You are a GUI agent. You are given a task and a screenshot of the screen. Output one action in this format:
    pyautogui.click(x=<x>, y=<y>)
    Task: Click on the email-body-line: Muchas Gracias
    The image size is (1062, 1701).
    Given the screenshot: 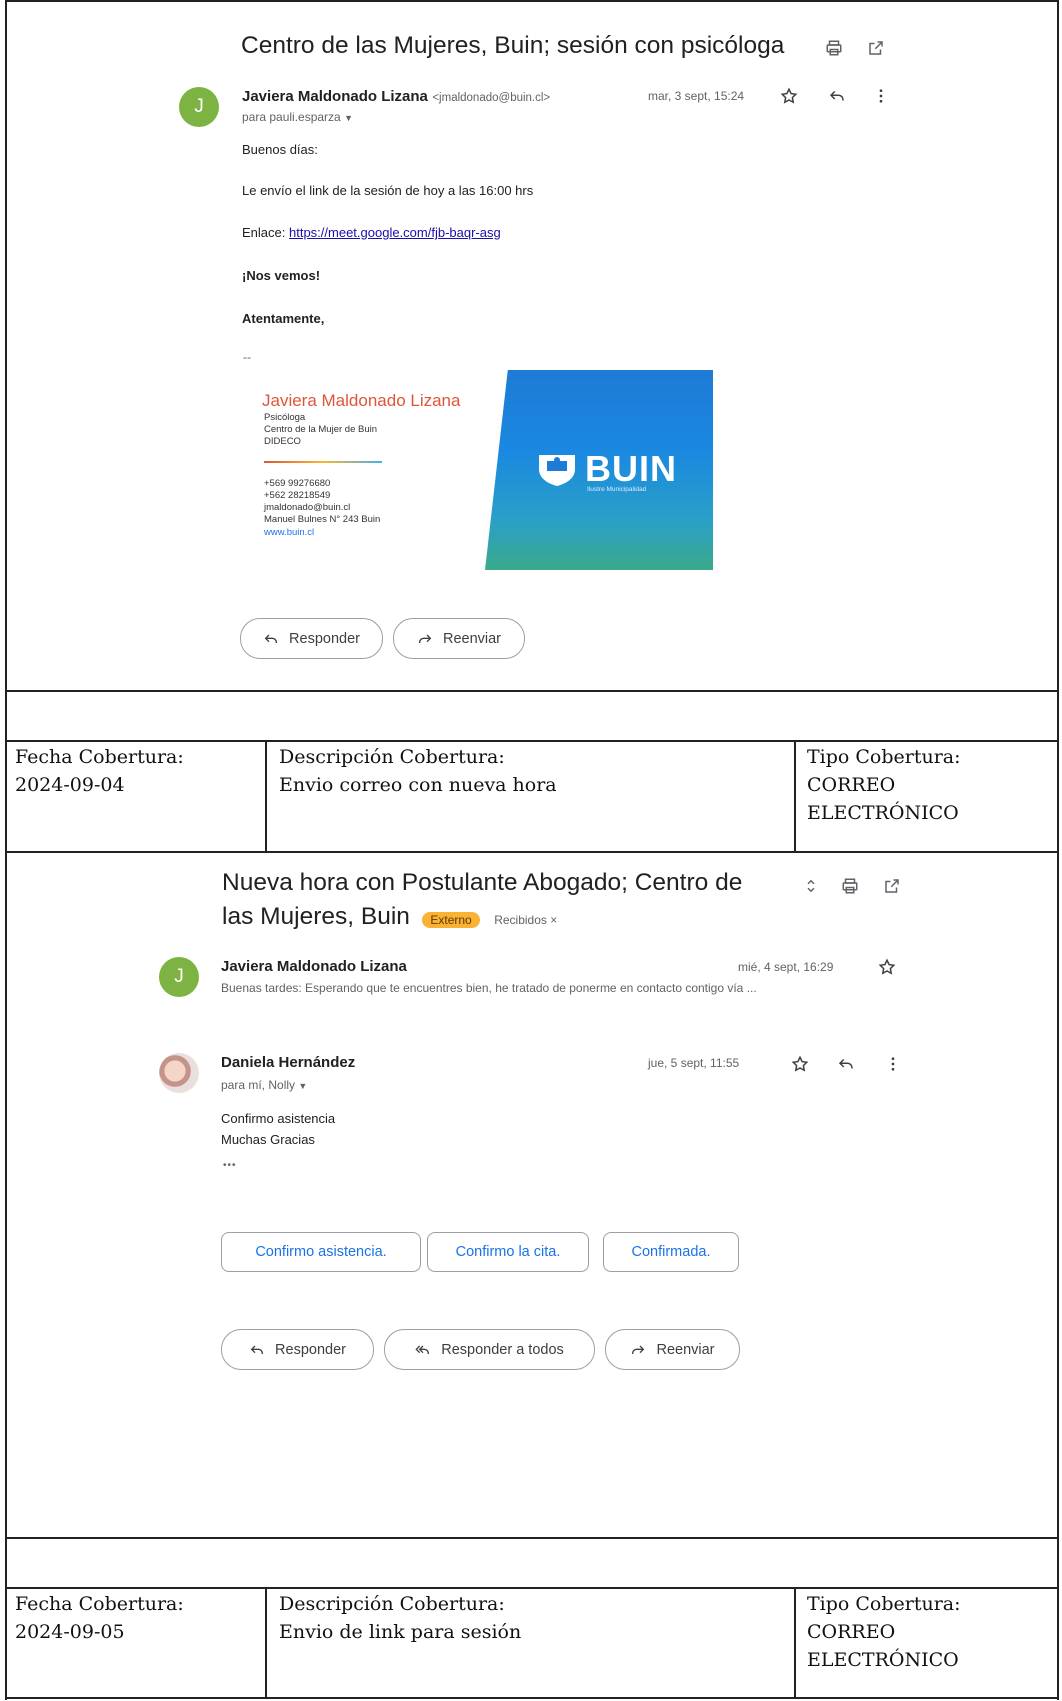 What is the action you would take?
    pyautogui.click(x=268, y=1139)
    